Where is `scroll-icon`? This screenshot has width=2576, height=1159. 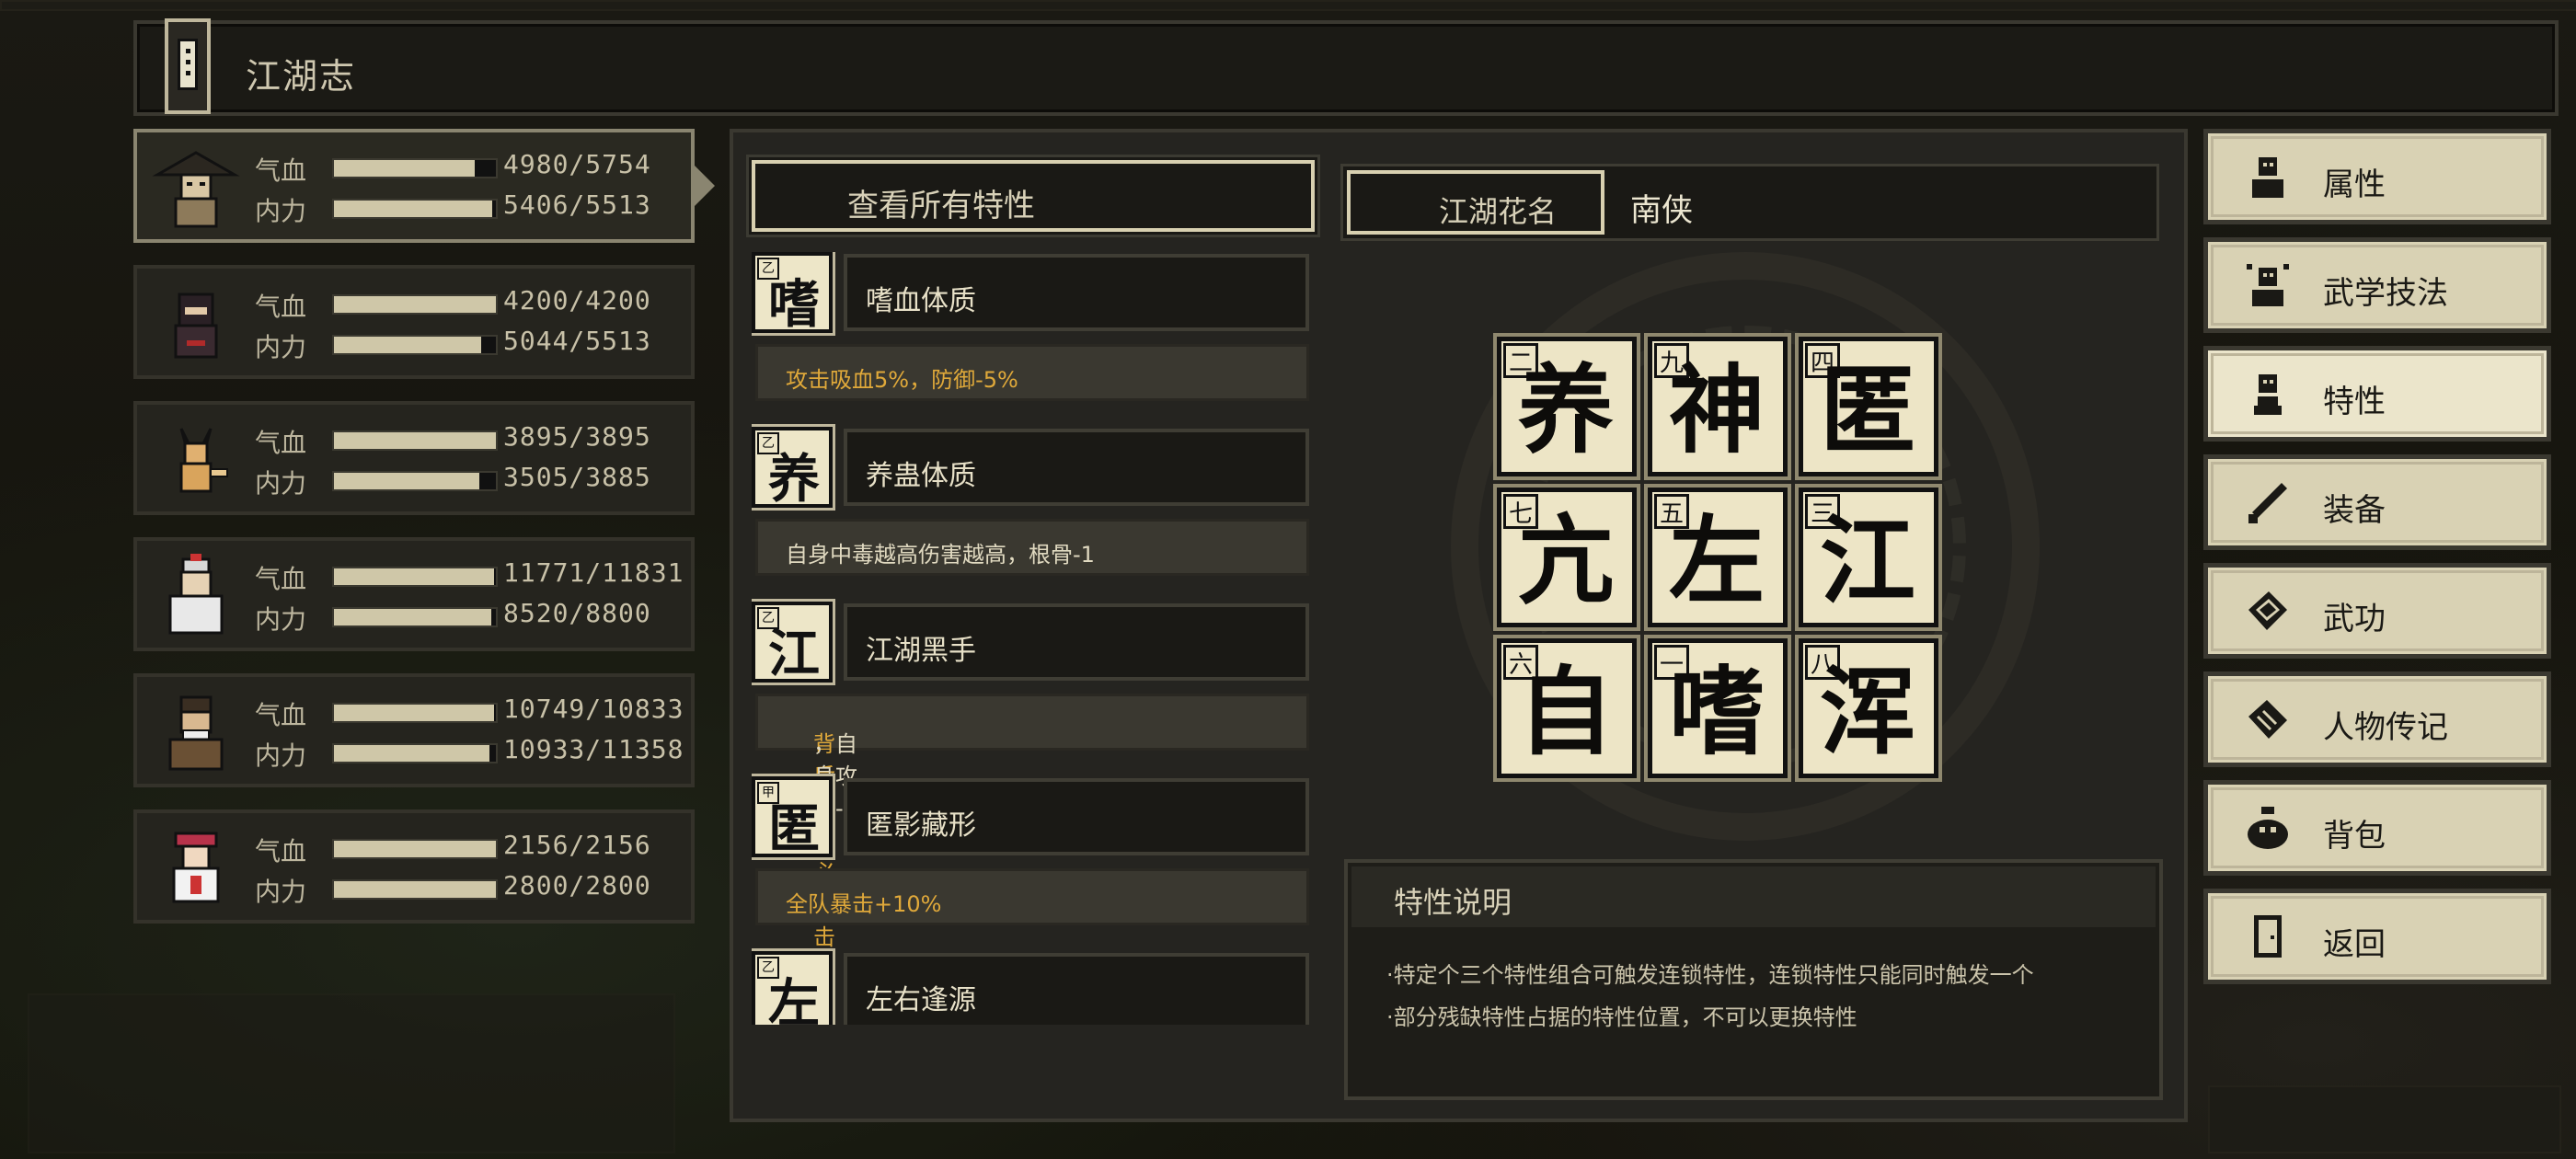
scroll-icon is located at coordinates (2267, 719).